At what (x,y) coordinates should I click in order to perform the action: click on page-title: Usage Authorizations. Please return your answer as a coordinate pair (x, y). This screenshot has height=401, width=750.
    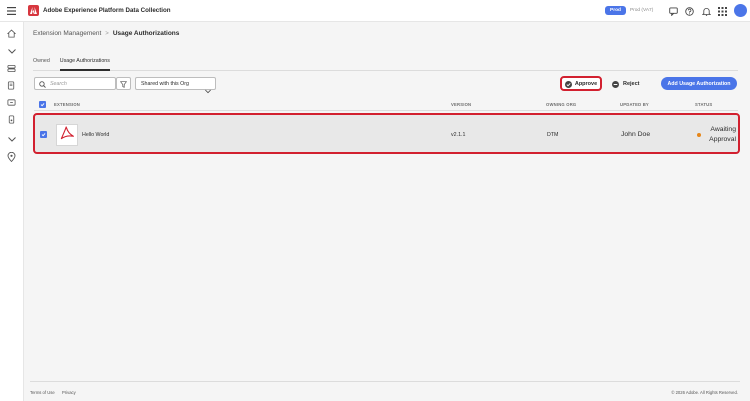
    Looking at the image, I should click on (146, 33).